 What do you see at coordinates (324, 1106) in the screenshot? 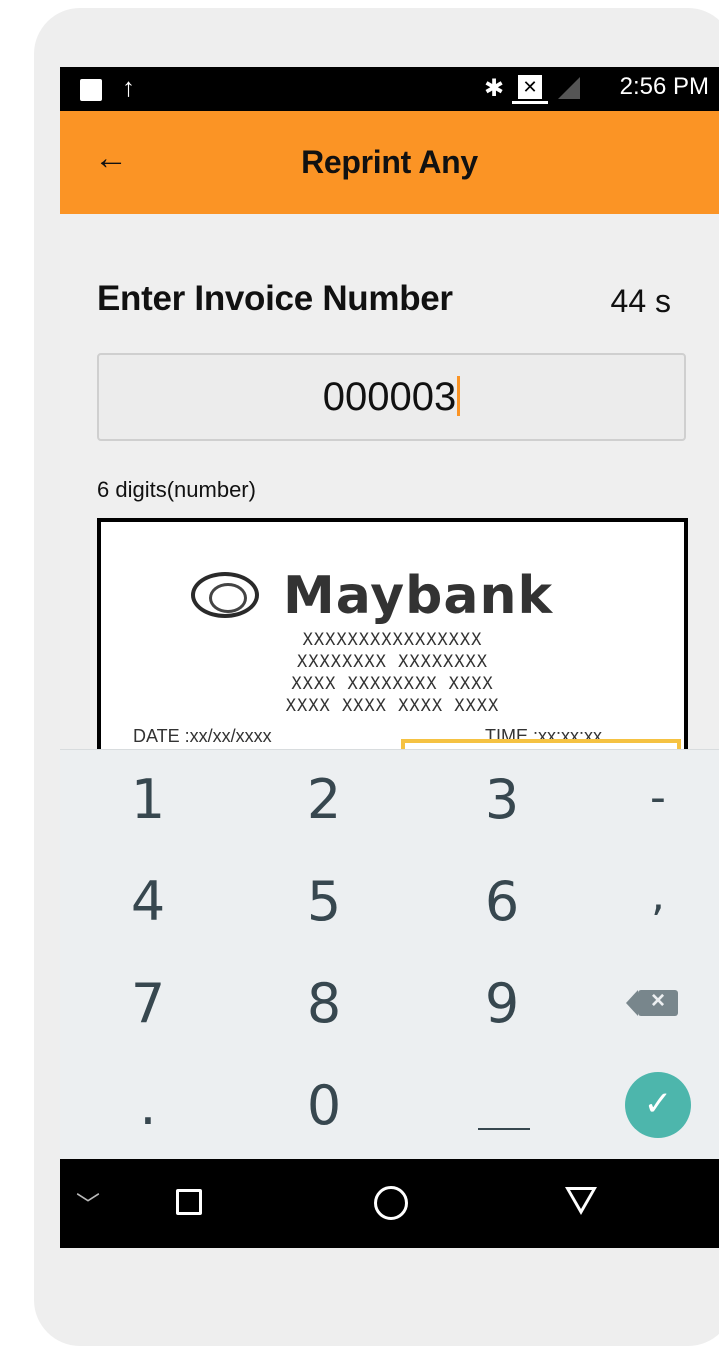
I see `key-0: 0` at bounding box center [324, 1106].